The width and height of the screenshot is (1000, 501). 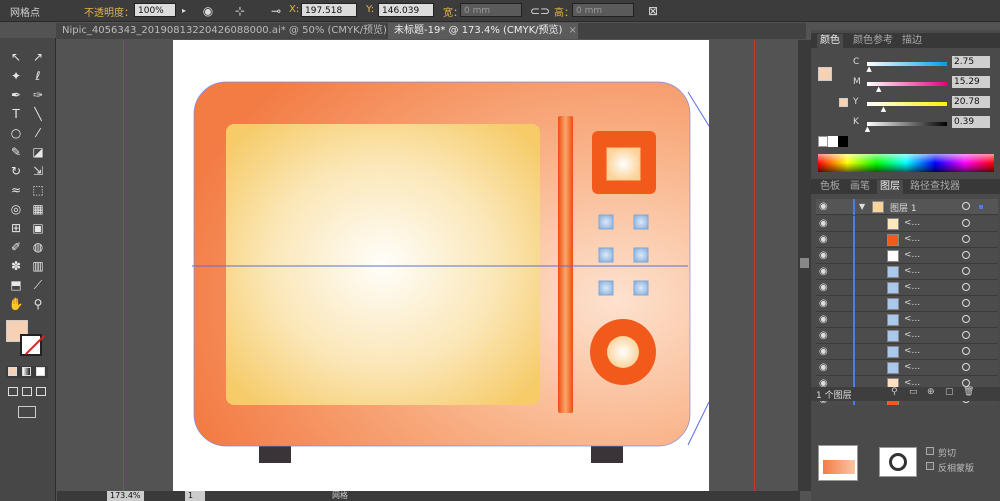 I want to click on tab-untitled-19: 未标题-19* @ 173.4% (CMYK/预览) ×, so click(x=483, y=31).